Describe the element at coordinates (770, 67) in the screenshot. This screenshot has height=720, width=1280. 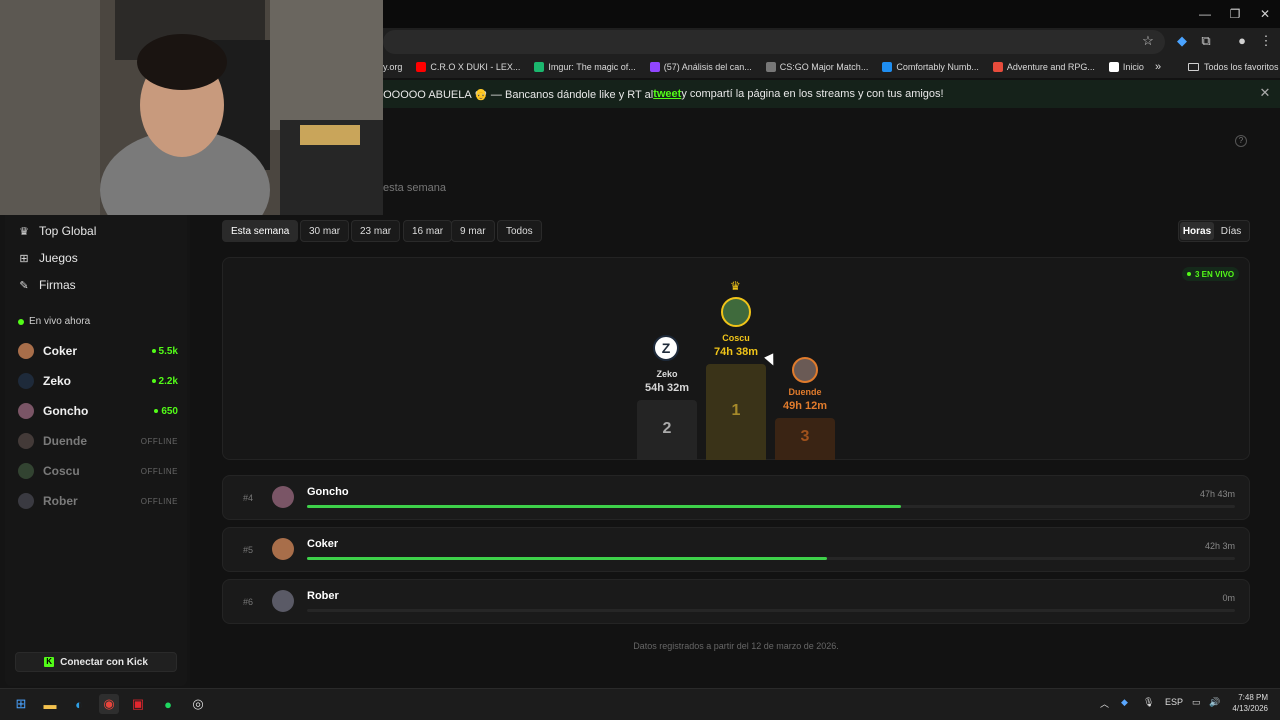
I see `bookmark-favicon-icon` at that location.